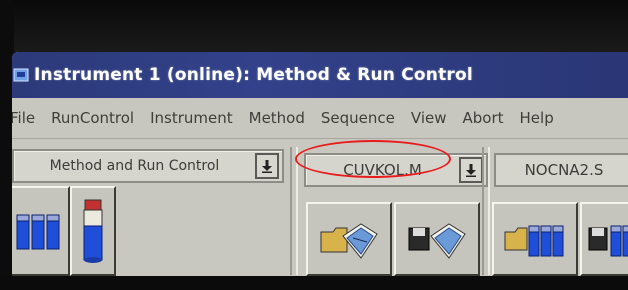  Describe the element at coordinates (21, 75) in the screenshot. I see `instrument-icon` at that location.